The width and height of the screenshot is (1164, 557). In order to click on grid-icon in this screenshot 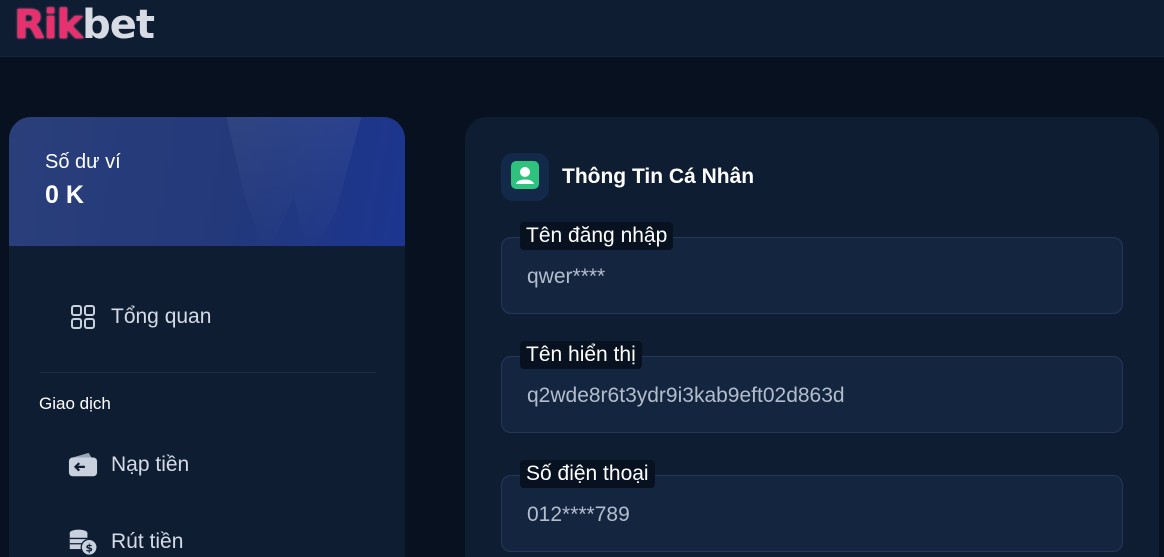, I will do `click(83, 317)`.